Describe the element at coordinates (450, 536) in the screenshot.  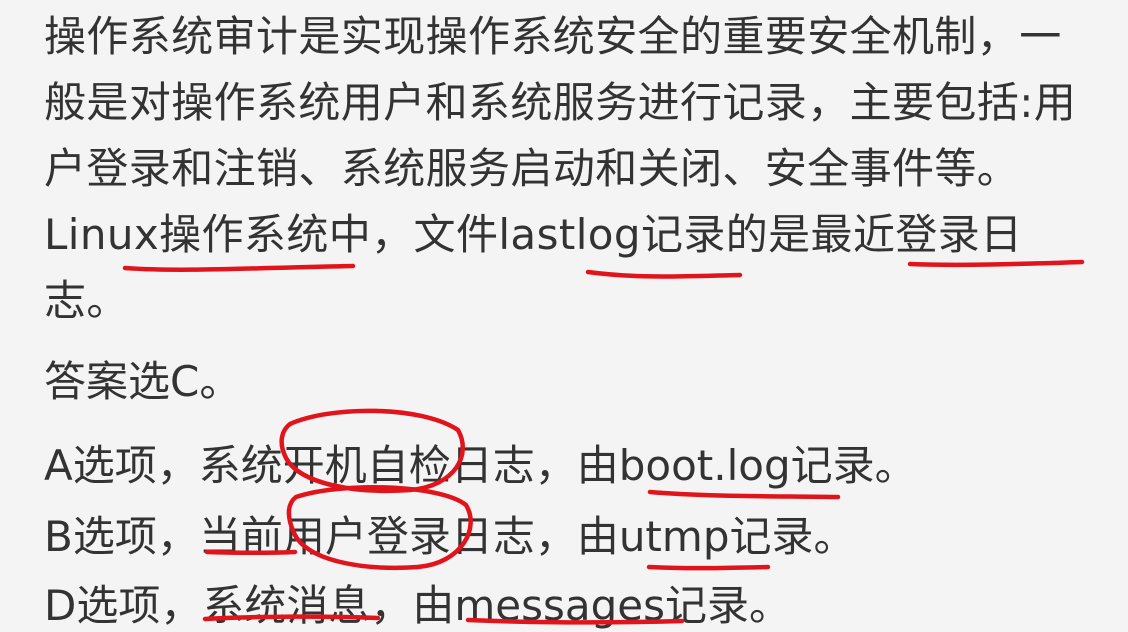
I see `option-b-explanation: B选项，当前用户登录日志，由utmp记录。` at that location.